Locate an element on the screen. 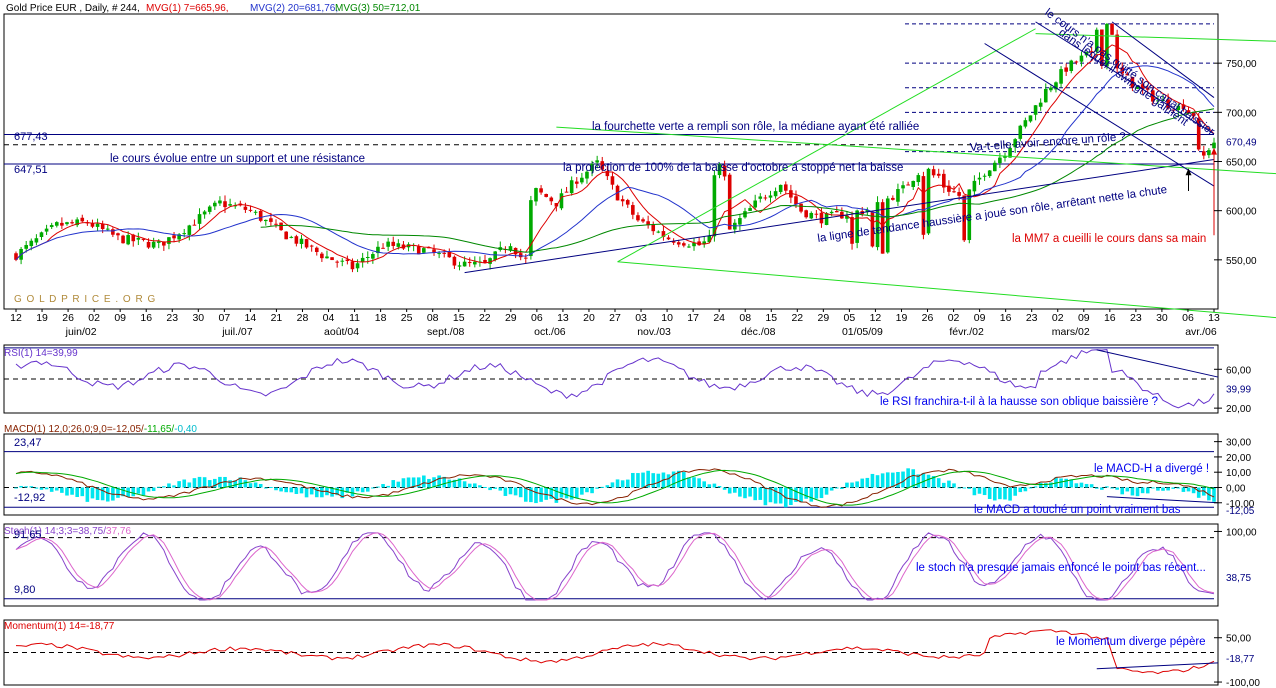 Image resolution: width=1276 pixels, height=688 pixels. resistance-level-label: 677,43 is located at coordinates (31, 137).